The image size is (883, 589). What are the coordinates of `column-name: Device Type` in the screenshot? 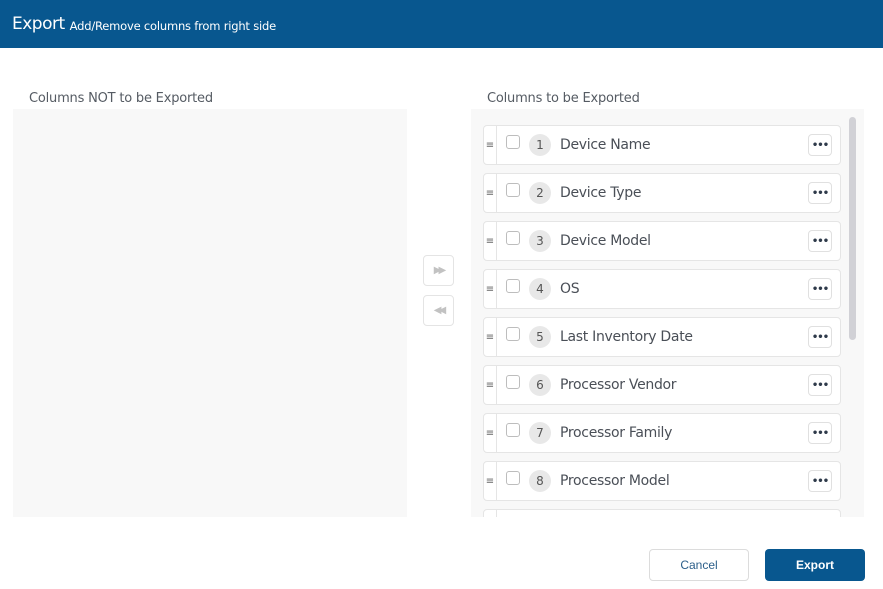 It's located at (601, 193).